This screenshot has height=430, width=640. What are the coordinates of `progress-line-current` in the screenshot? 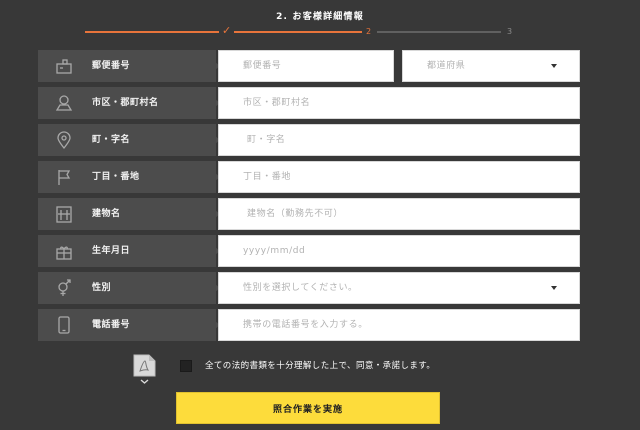 It's located at (298, 32).